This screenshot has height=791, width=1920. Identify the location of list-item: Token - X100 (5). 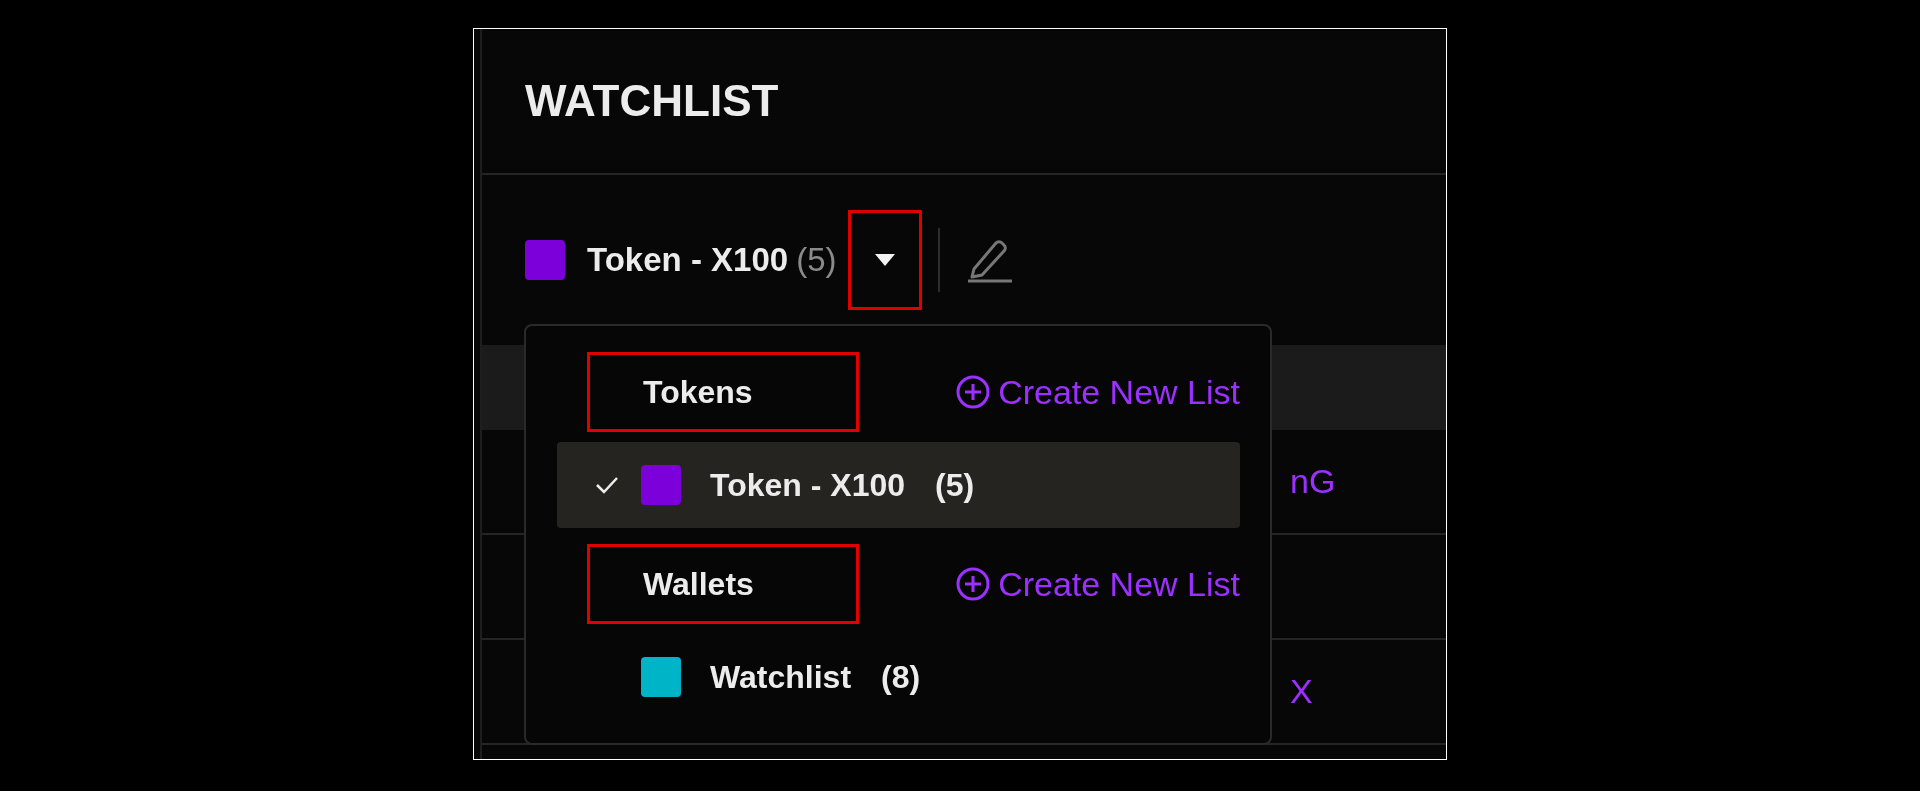
(898, 485).